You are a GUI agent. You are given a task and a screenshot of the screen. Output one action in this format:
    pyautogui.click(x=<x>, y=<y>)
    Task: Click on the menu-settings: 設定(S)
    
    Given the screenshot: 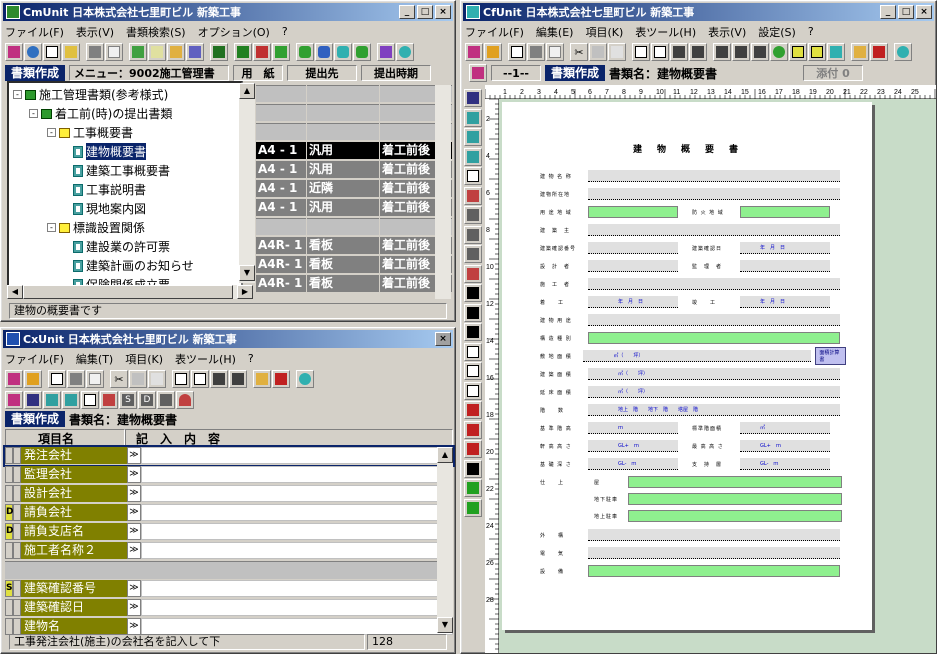 What is the action you would take?
    pyautogui.click(x=777, y=32)
    